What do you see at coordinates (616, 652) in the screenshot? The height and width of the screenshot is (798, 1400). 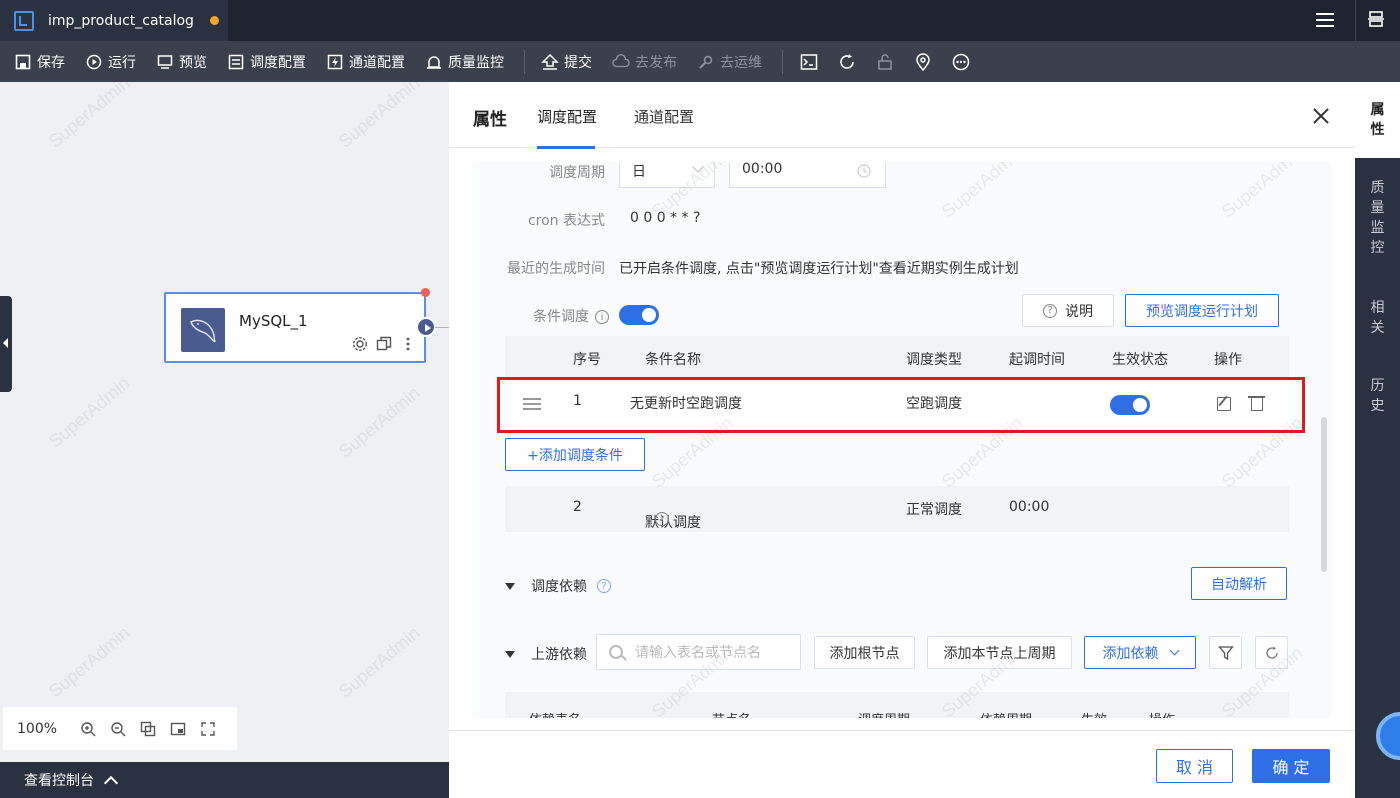 I see `search-icon` at bounding box center [616, 652].